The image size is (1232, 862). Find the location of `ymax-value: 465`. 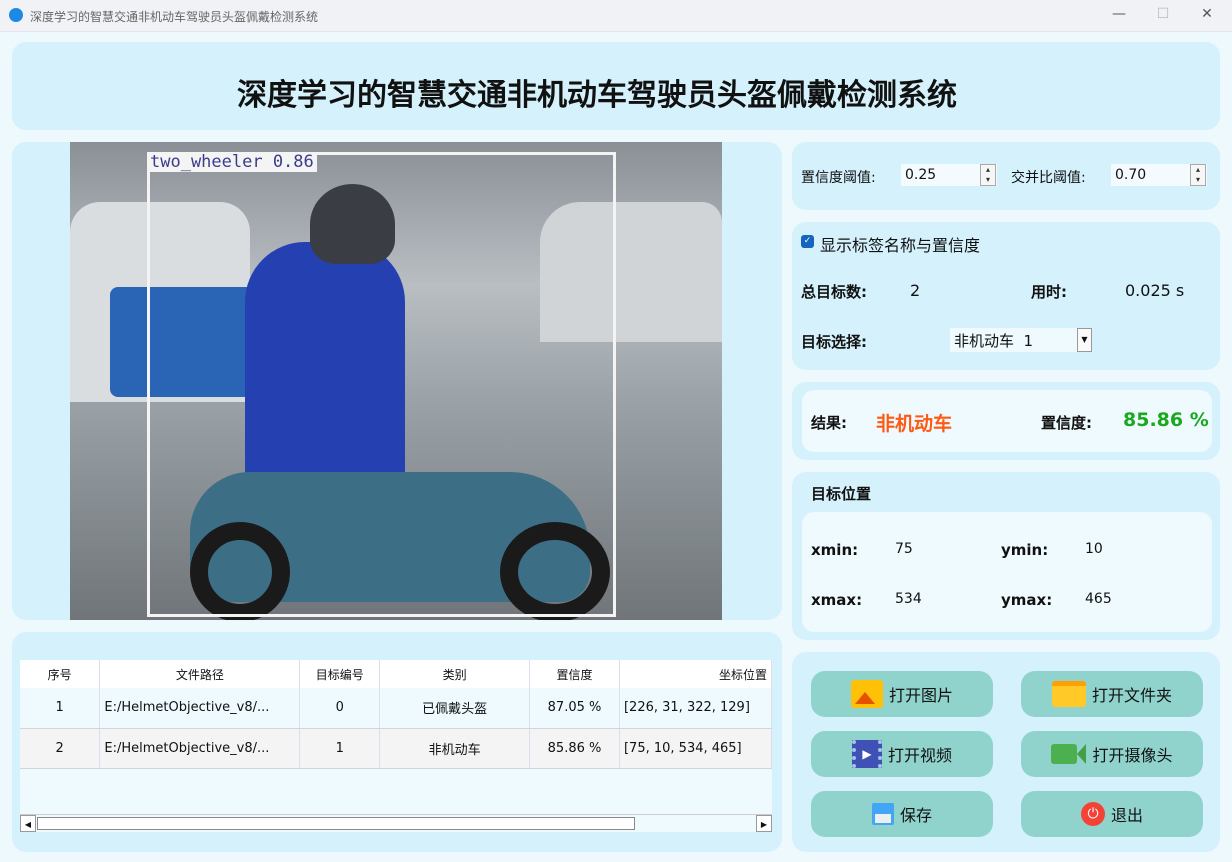

ymax-value: 465 is located at coordinates (1098, 599).